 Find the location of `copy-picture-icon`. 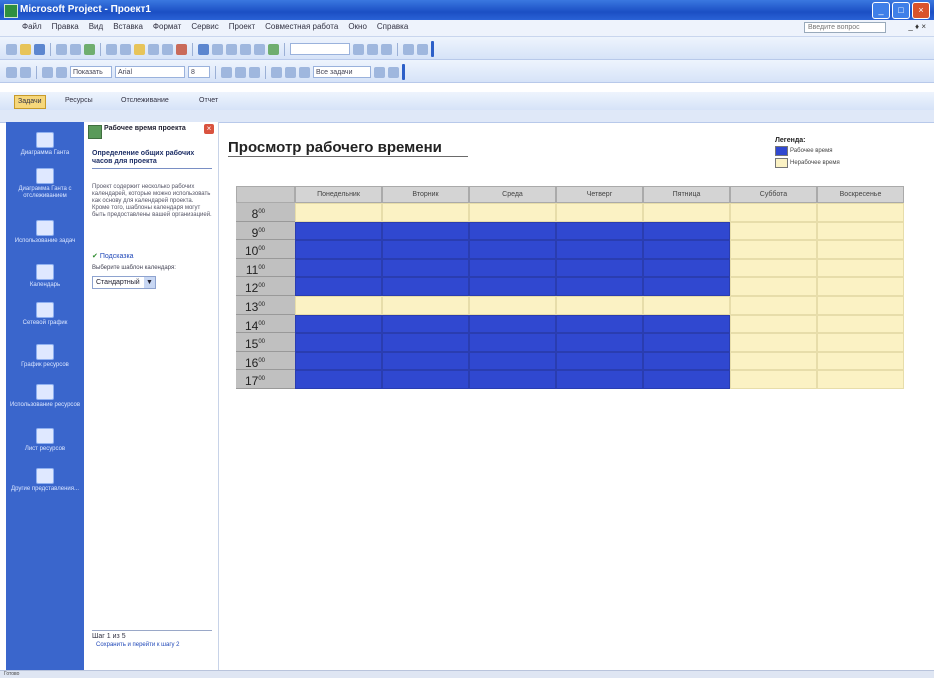

copy-picture-icon is located at coordinates (408, 49).